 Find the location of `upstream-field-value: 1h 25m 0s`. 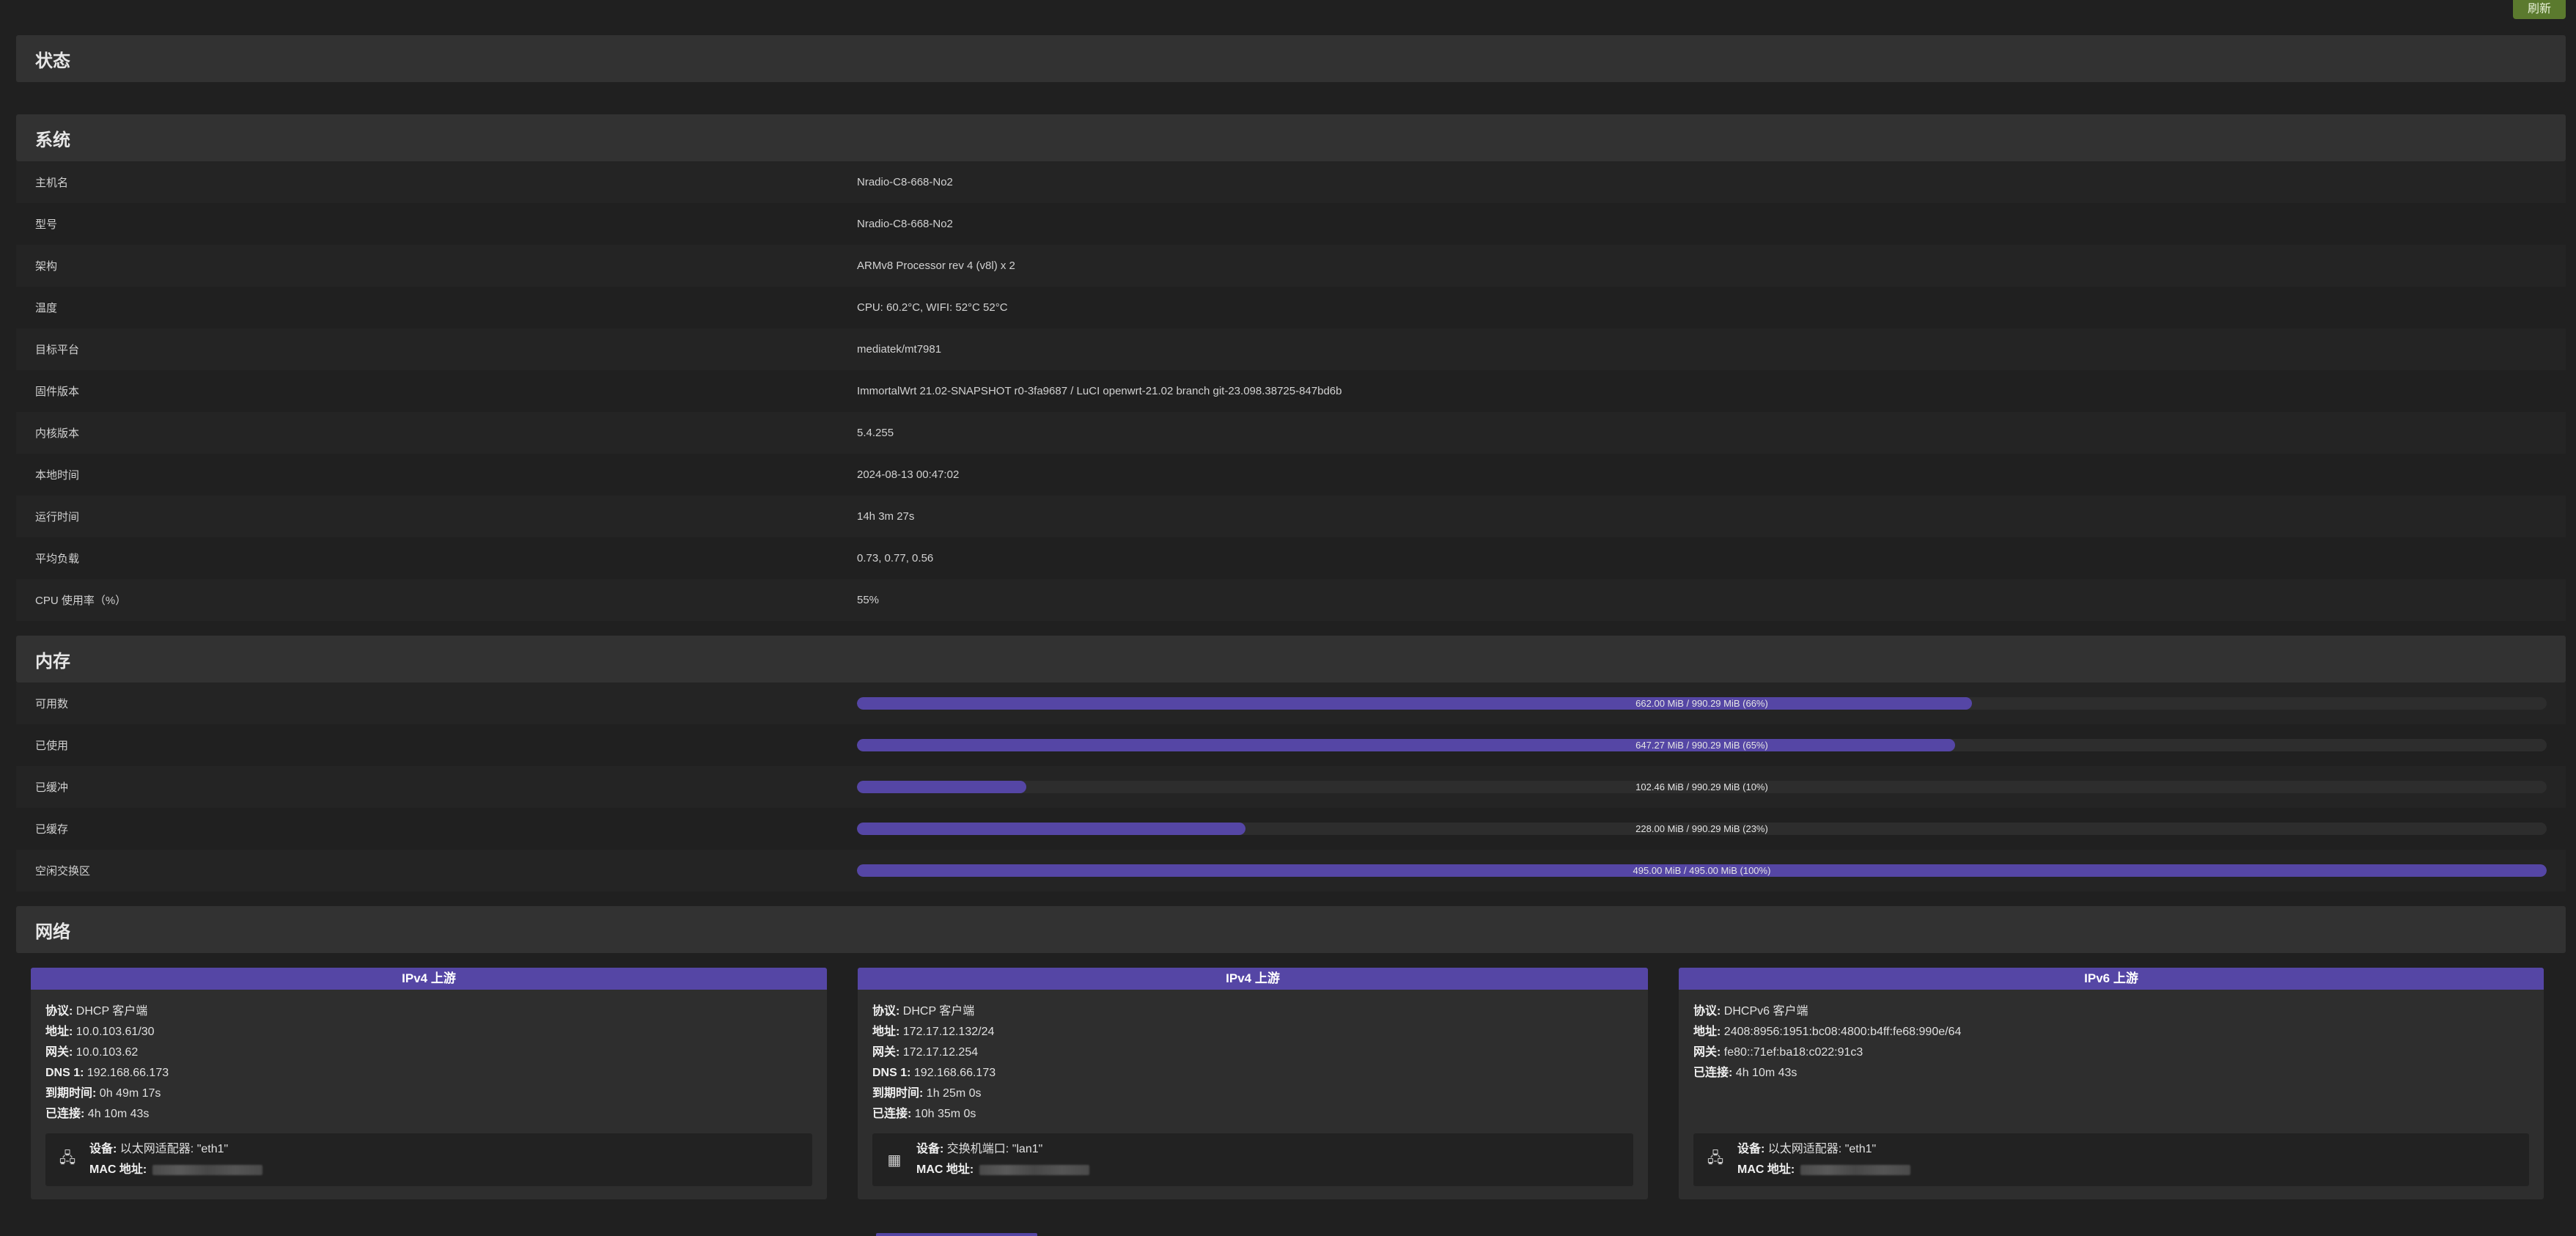

upstream-field-value: 1h 25m 0s is located at coordinates (954, 1093).